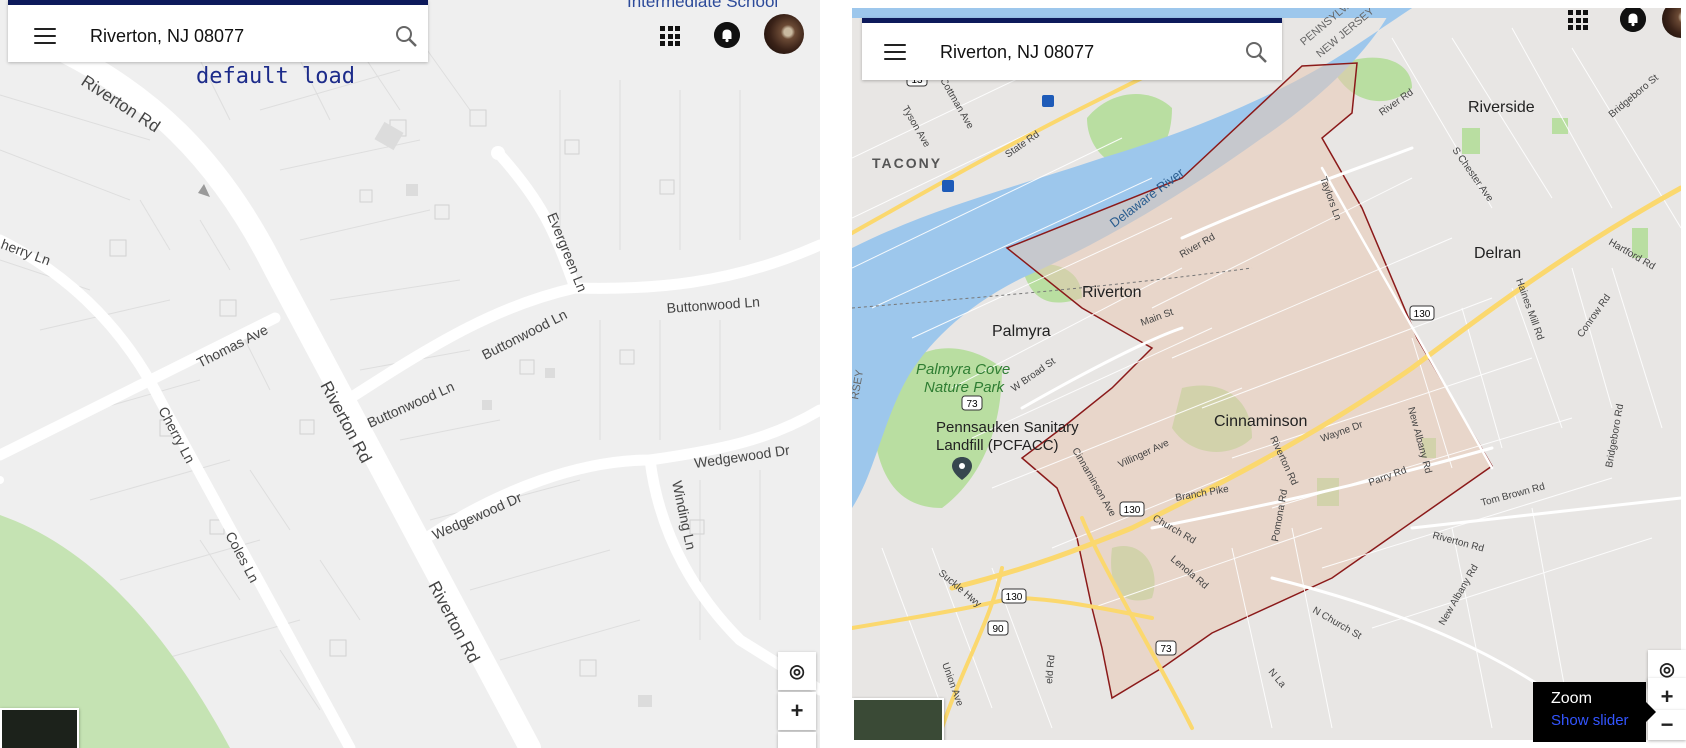 This screenshot has height=748, width=1686. Describe the element at coordinates (713, 305) in the screenshot. I see `label-buttonwood-ln-east: Buttonwood Ln` at that location.